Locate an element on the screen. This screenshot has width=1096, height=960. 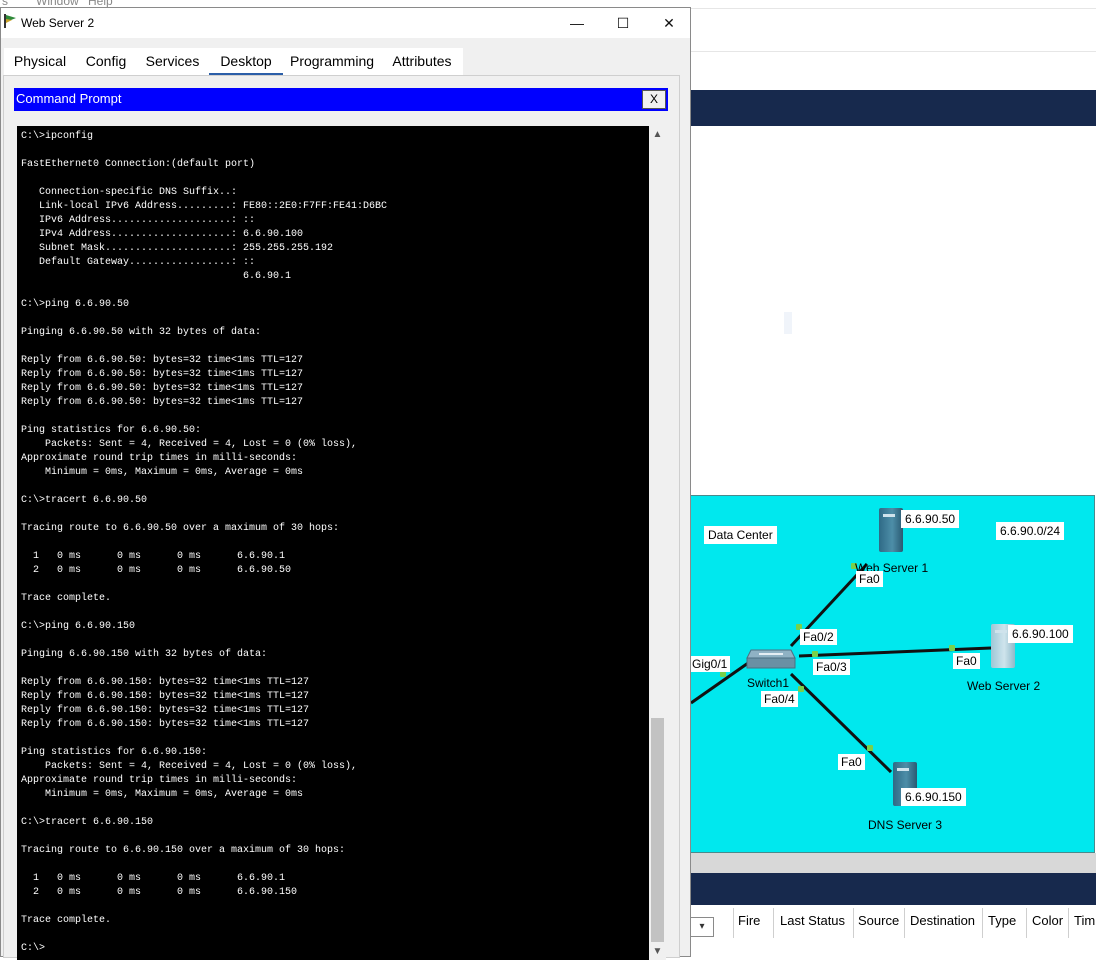
dns-server-3-port: Fa0 is located at coordinates (851, 762).